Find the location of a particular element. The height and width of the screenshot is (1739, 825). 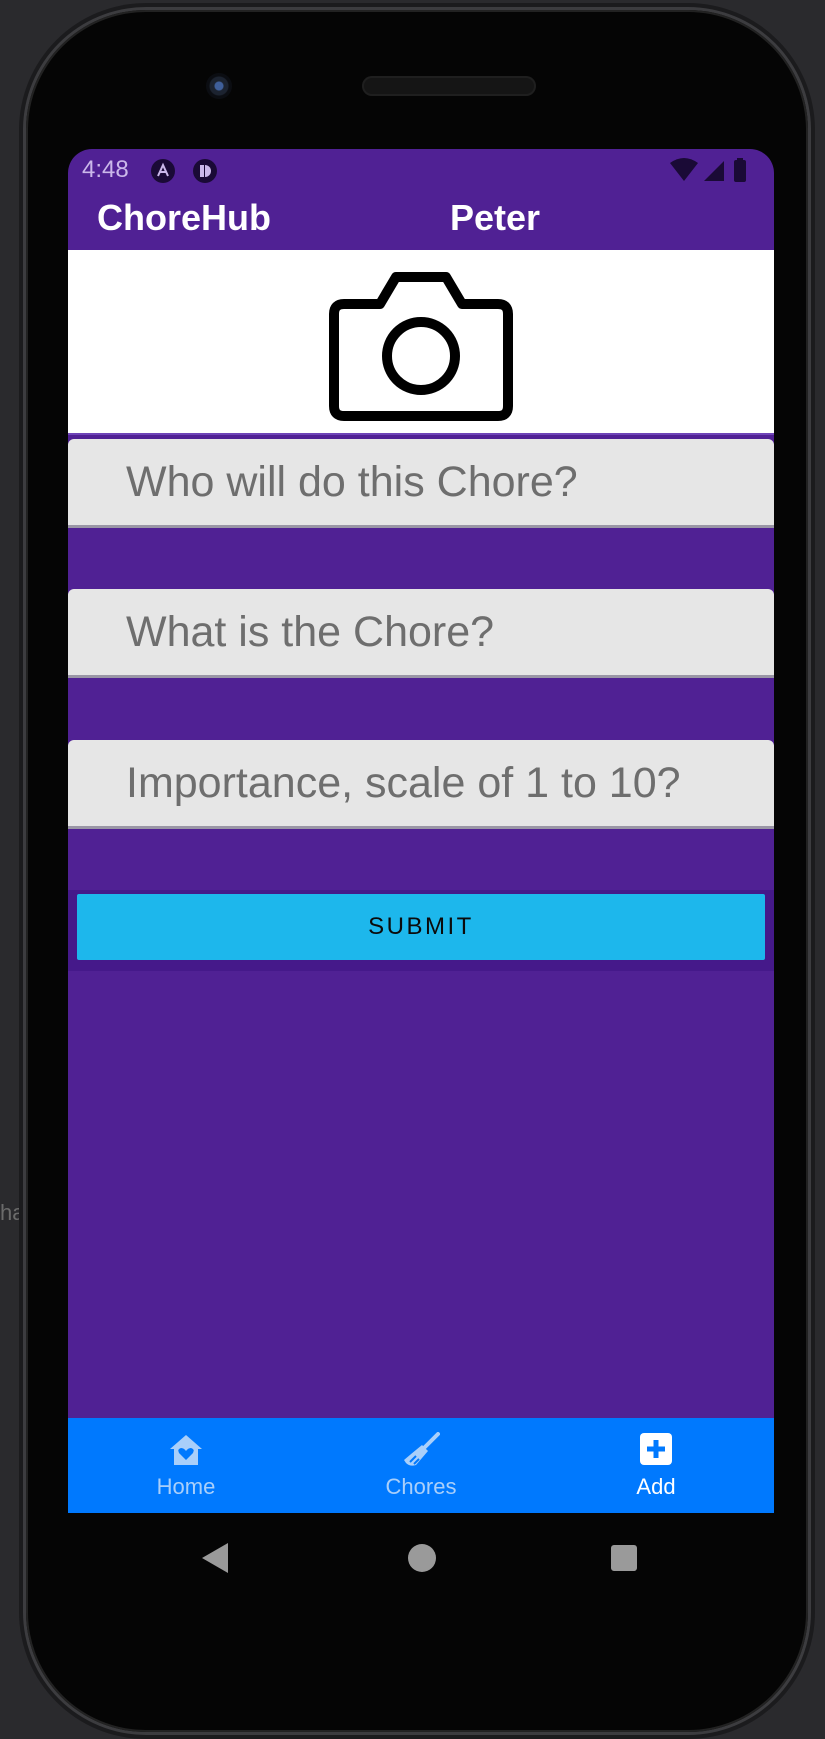

assignee-field is located at coordinates (421, 483).